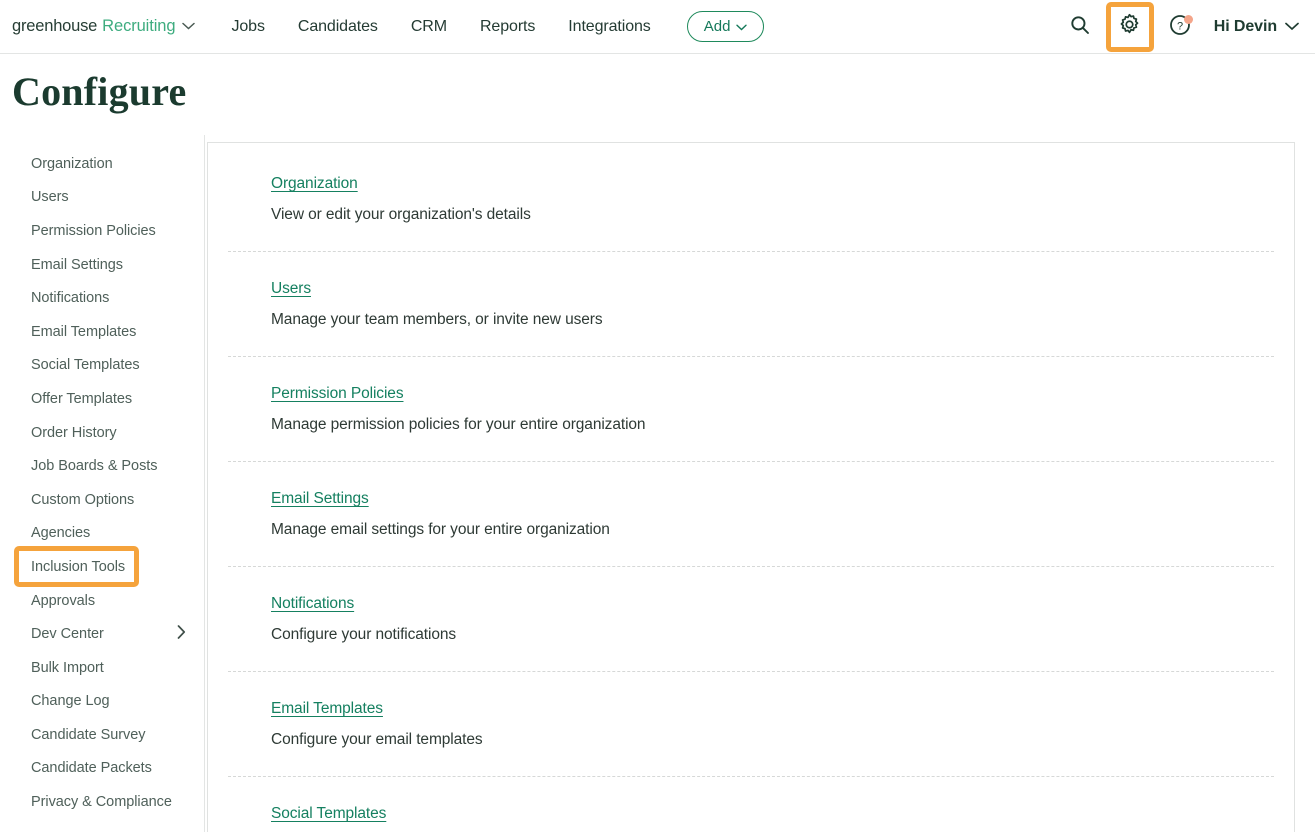  I want to click on sidebar-item-label: Change Log, so click(70, 701).